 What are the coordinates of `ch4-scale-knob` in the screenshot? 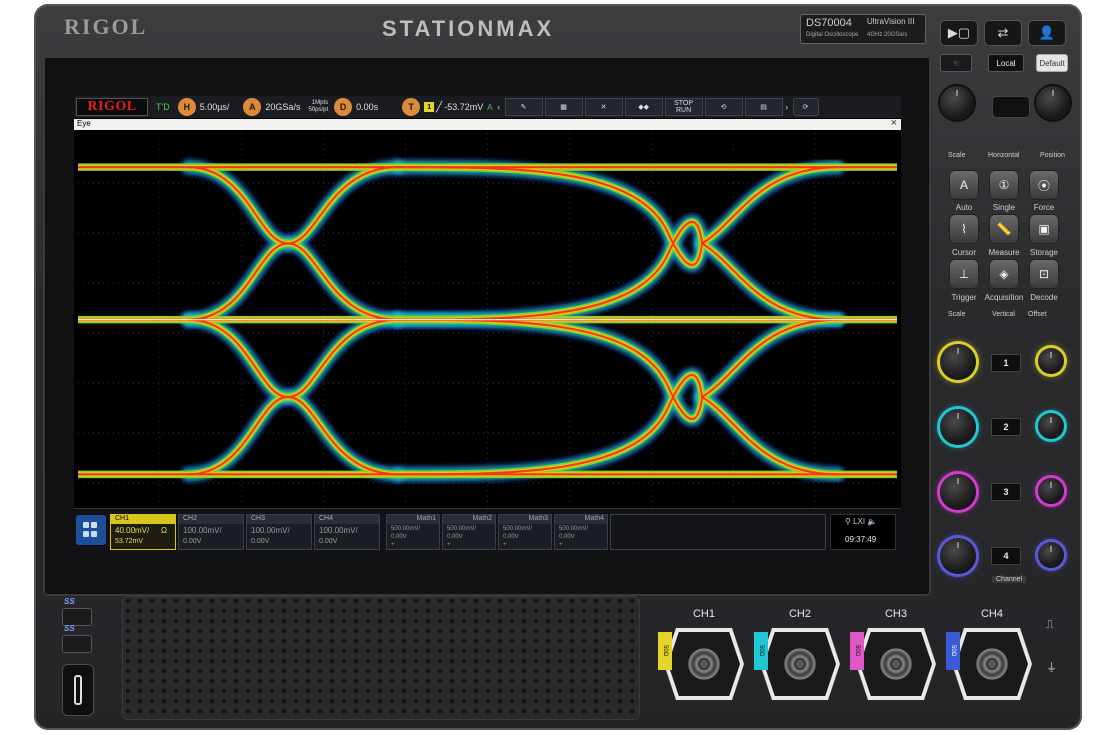 It's located at (958, 556).